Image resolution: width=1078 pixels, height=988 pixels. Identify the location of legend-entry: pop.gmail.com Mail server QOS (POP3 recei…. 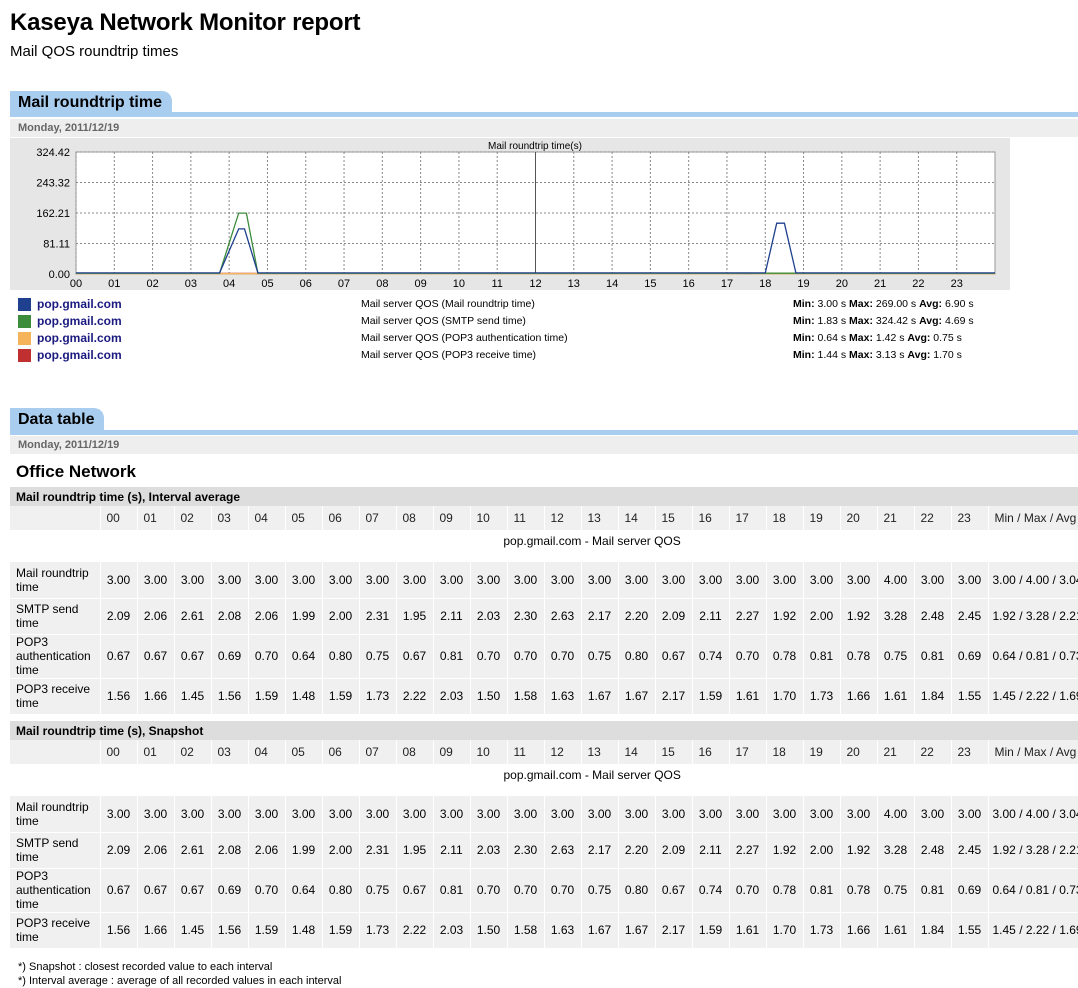
(548, 355).